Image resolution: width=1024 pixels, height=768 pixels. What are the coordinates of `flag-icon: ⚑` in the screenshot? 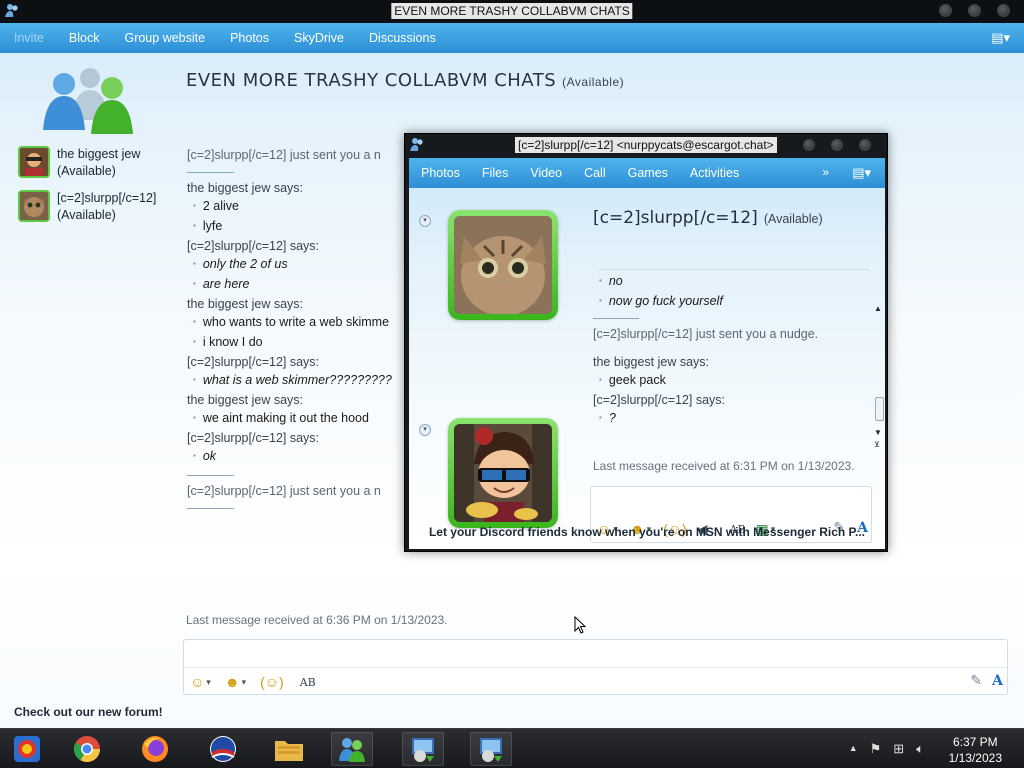 It's located at (876, 749).